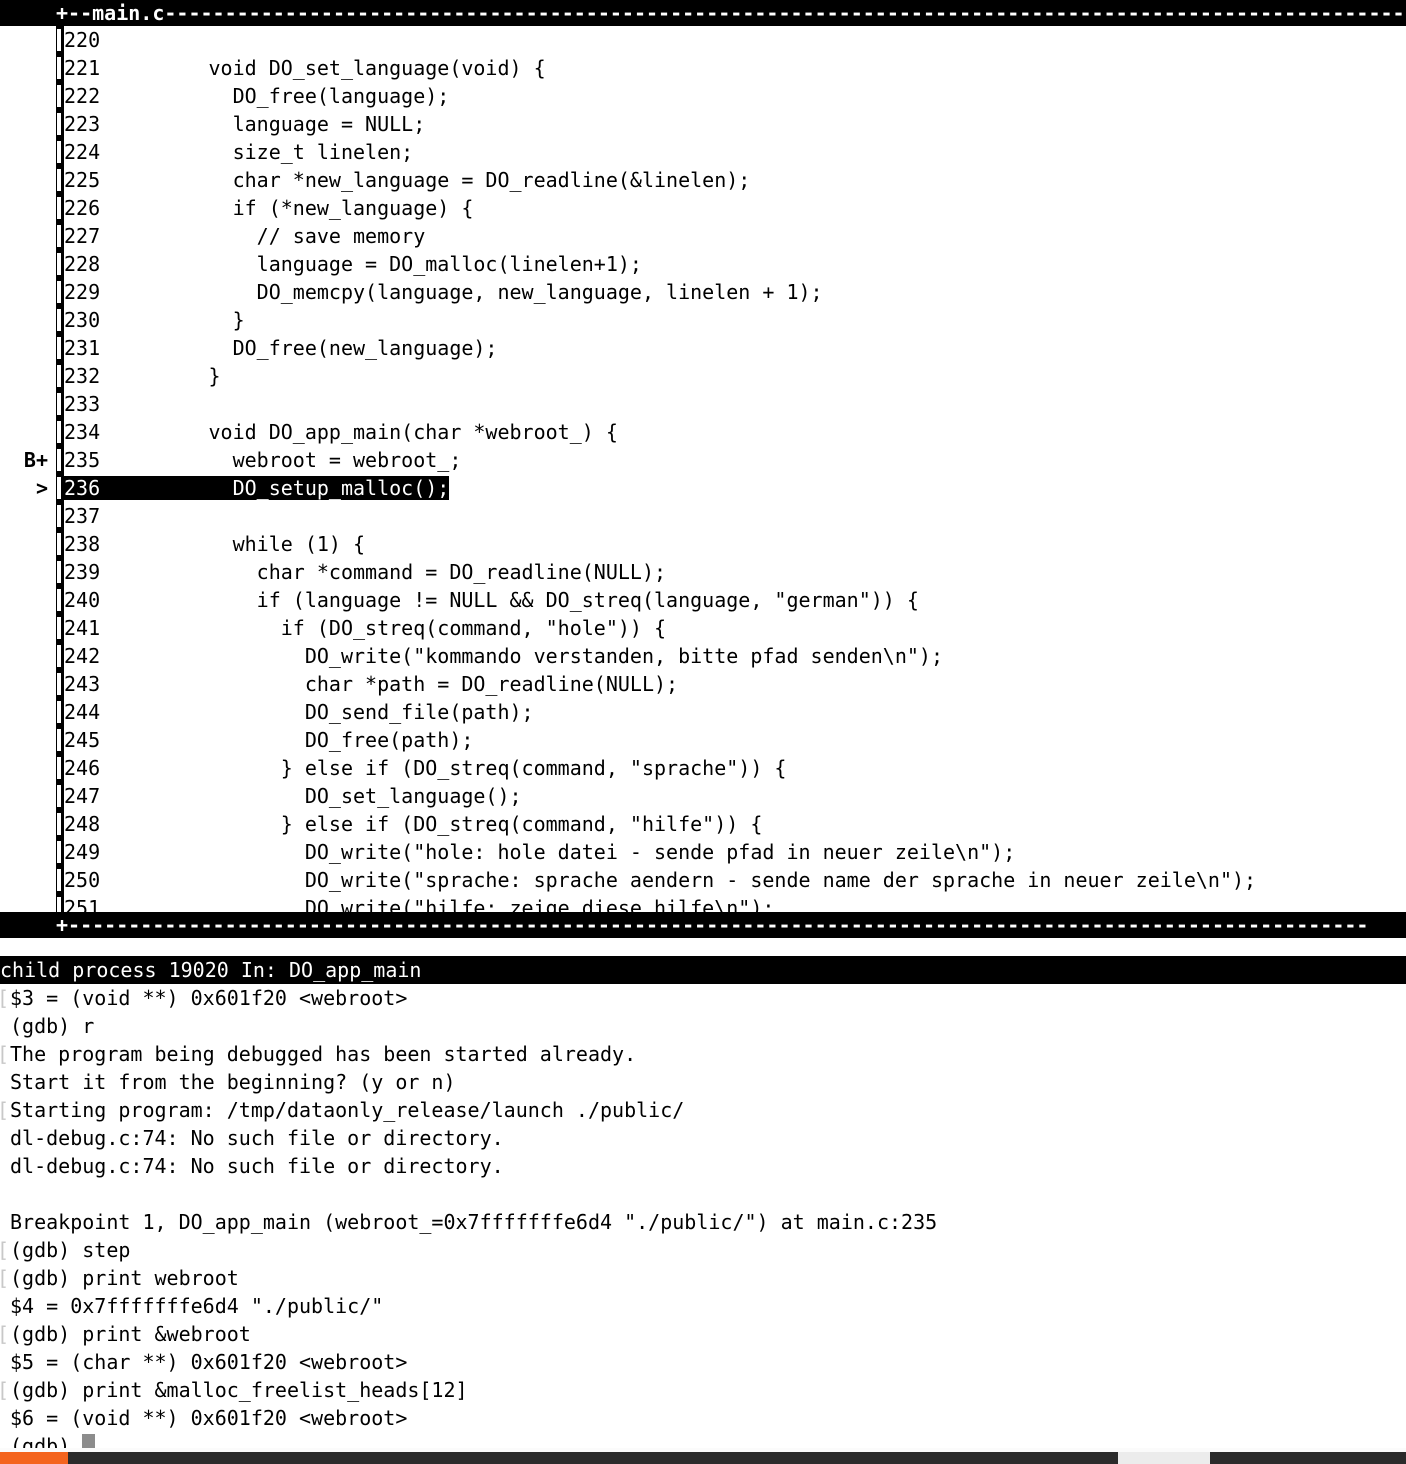  I want to click on source-line-236: 236 DO_setup_malloc();, so click(735, 488).